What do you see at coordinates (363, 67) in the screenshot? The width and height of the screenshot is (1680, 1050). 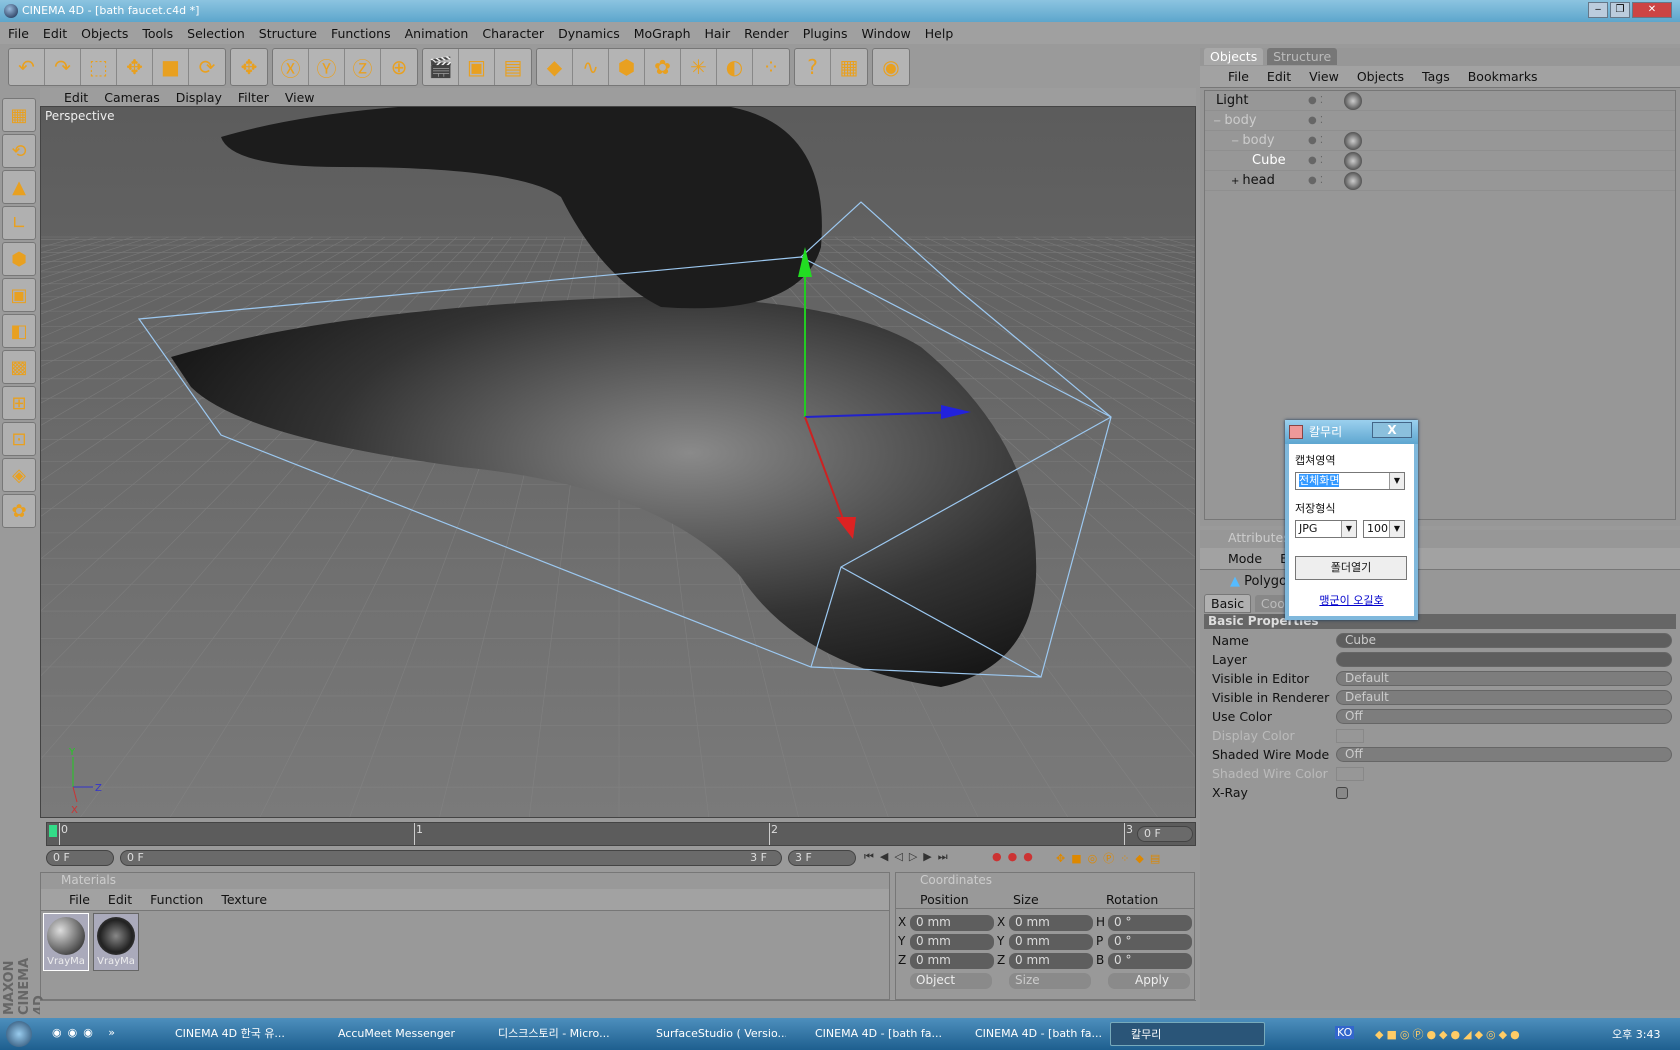 I see `z-axis-button: Ⓩ` at bounding box center [363, 67].